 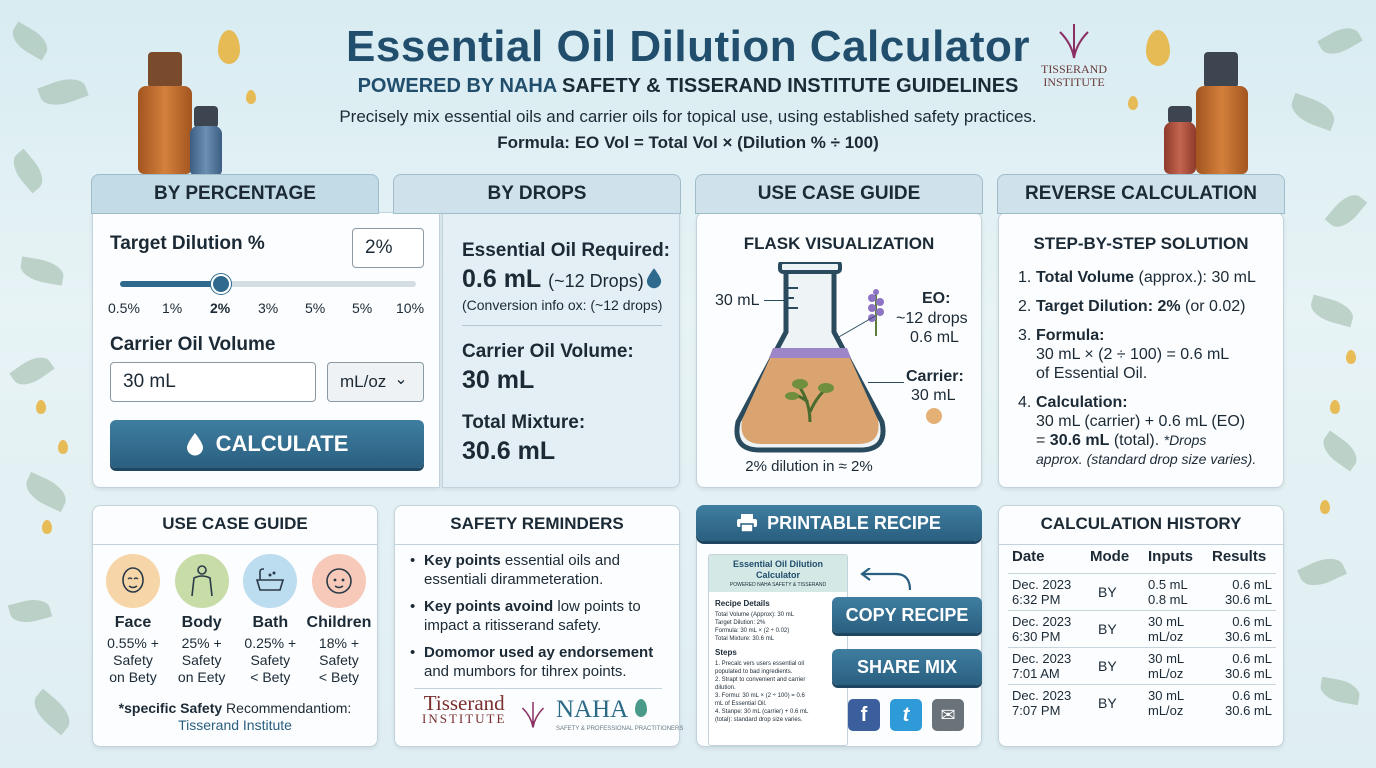 I want to click on twitter-icon: t, so click(x=906, y=715).